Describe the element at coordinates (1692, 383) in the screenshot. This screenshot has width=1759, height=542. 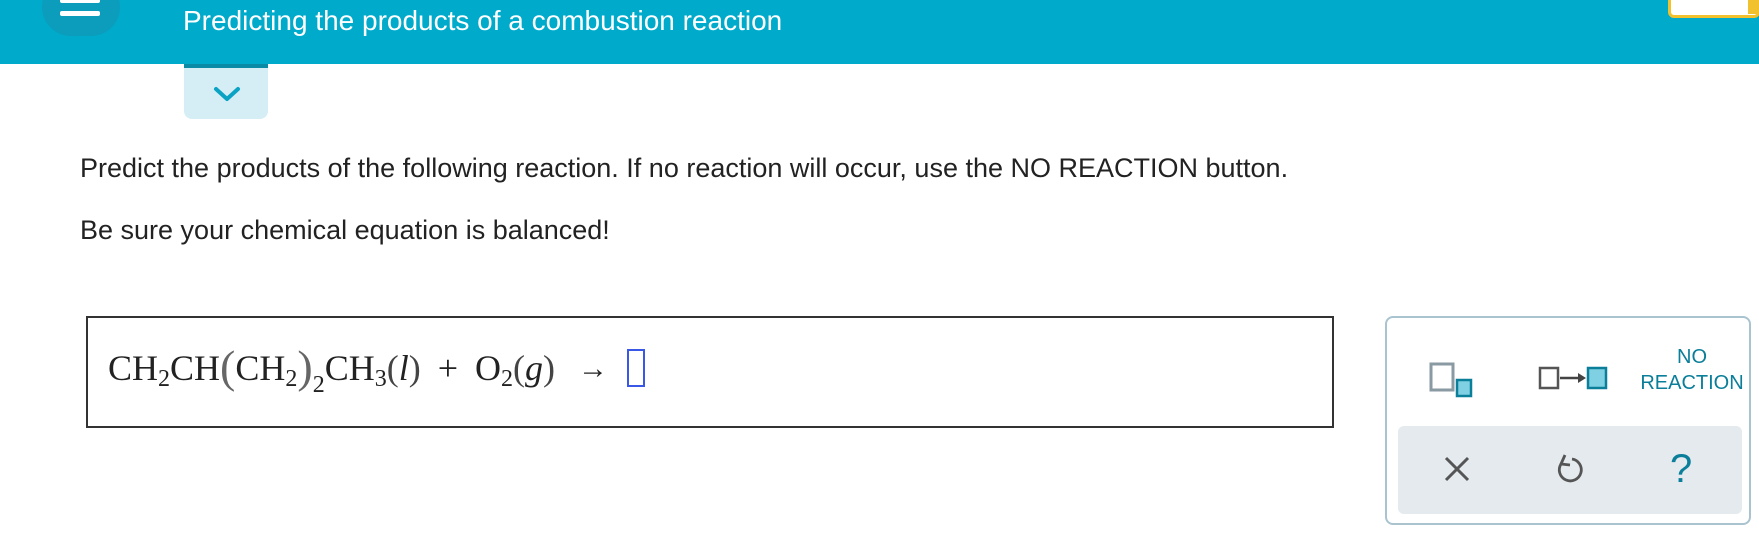
I see `no-reaction-label-line2: REACTION` at that location.